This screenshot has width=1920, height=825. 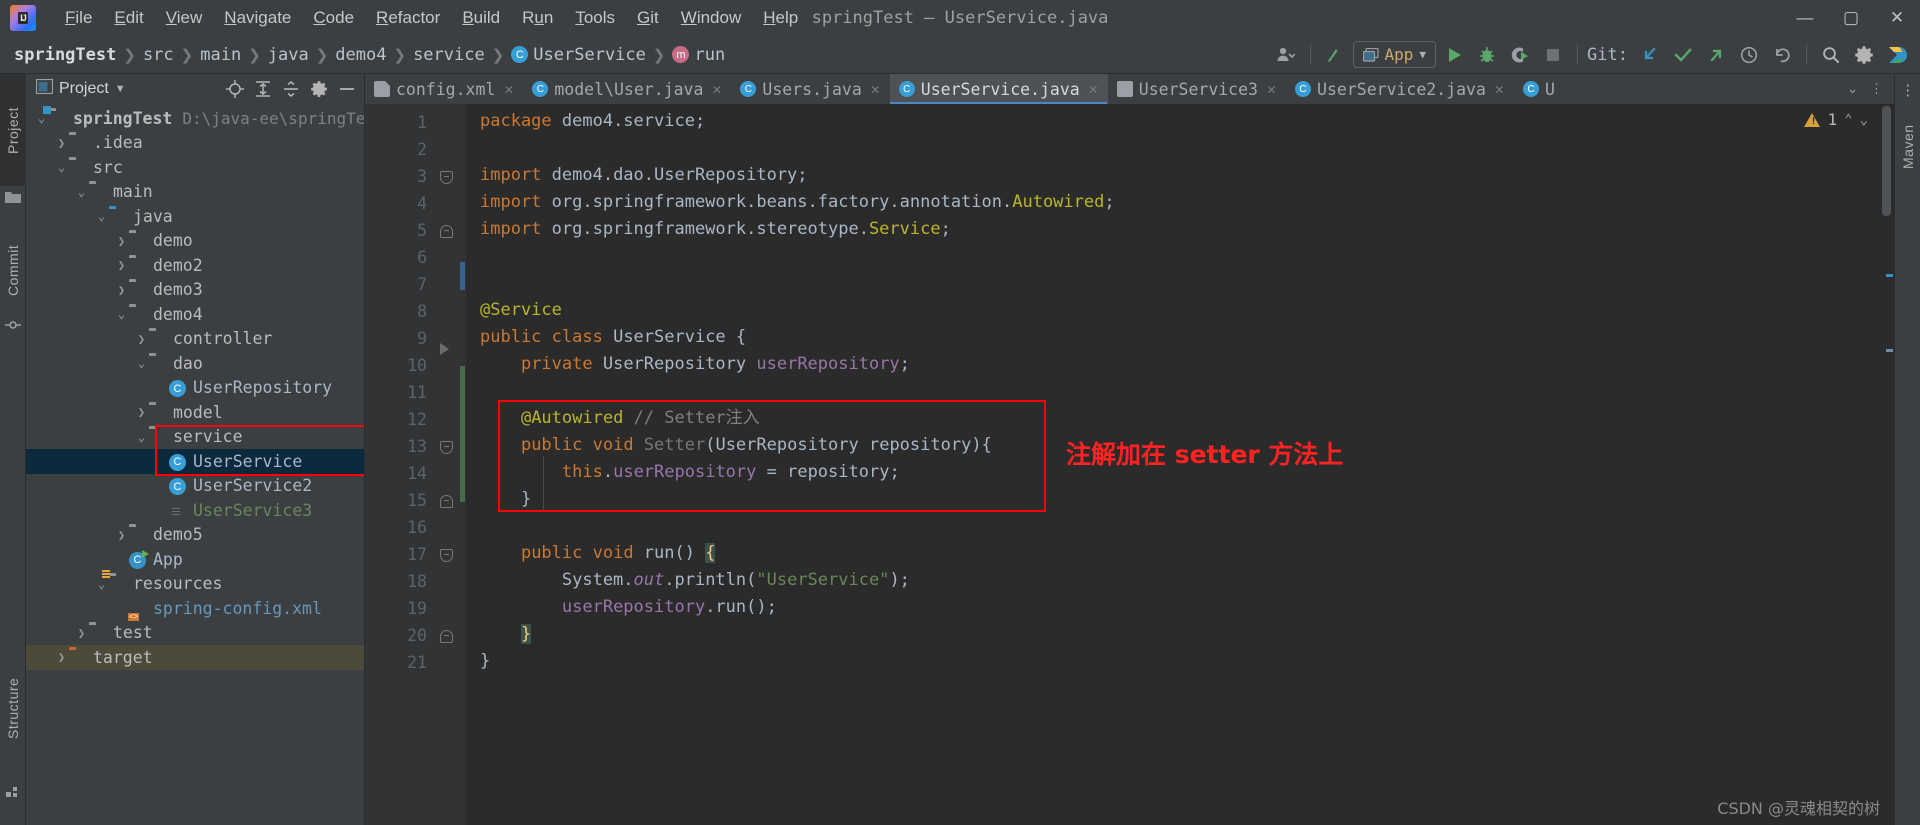 I want to click on git-push-icon, so click(x=1716, y=55).